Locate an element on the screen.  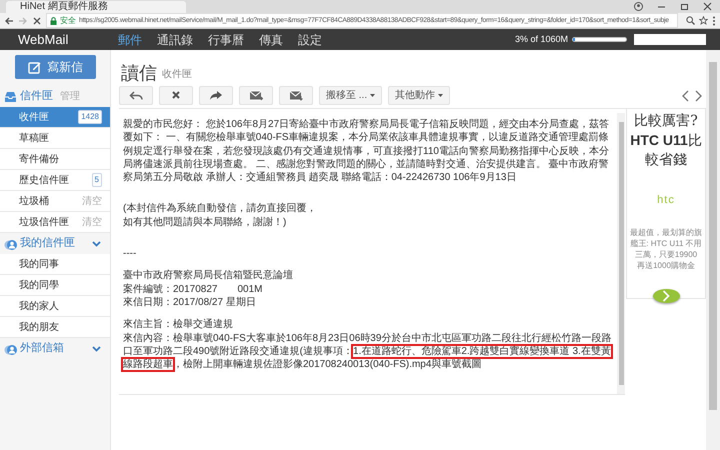
page-title: 讀信 is located at coordinates (139, 73).